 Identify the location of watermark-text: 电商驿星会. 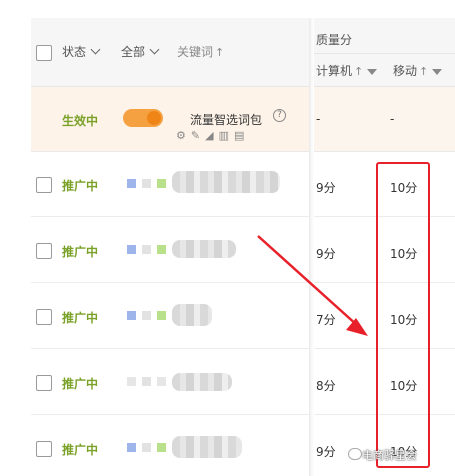
(389, 455).